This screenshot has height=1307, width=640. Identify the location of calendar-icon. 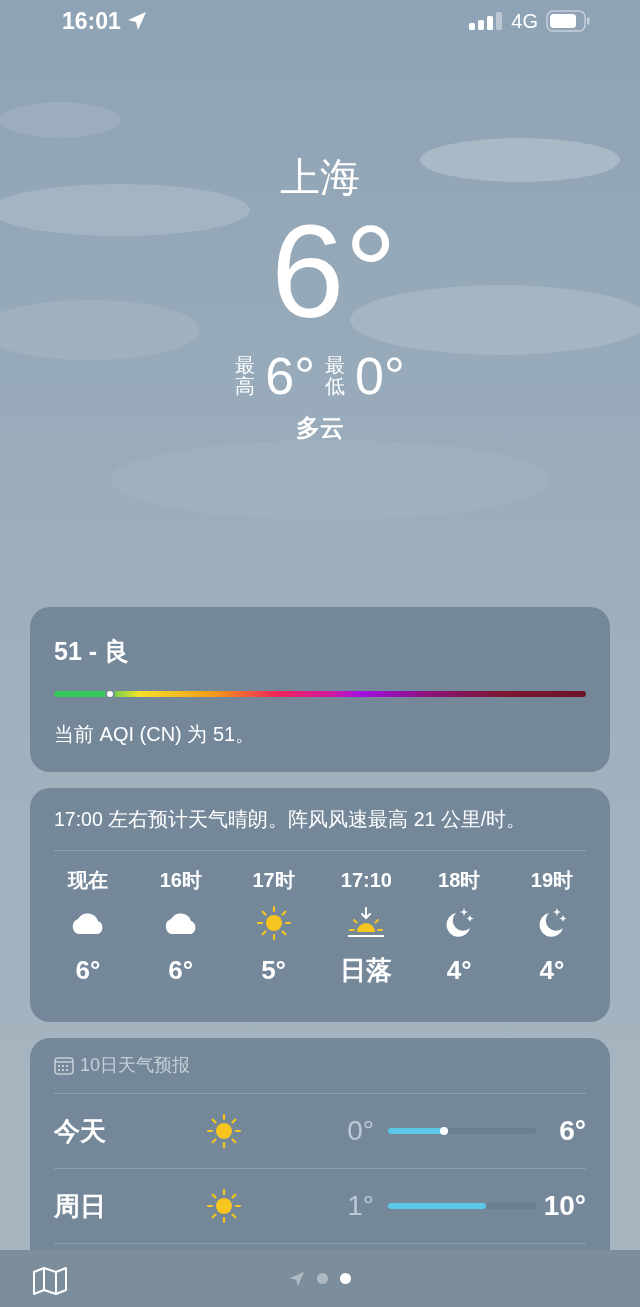
(64, 1065).